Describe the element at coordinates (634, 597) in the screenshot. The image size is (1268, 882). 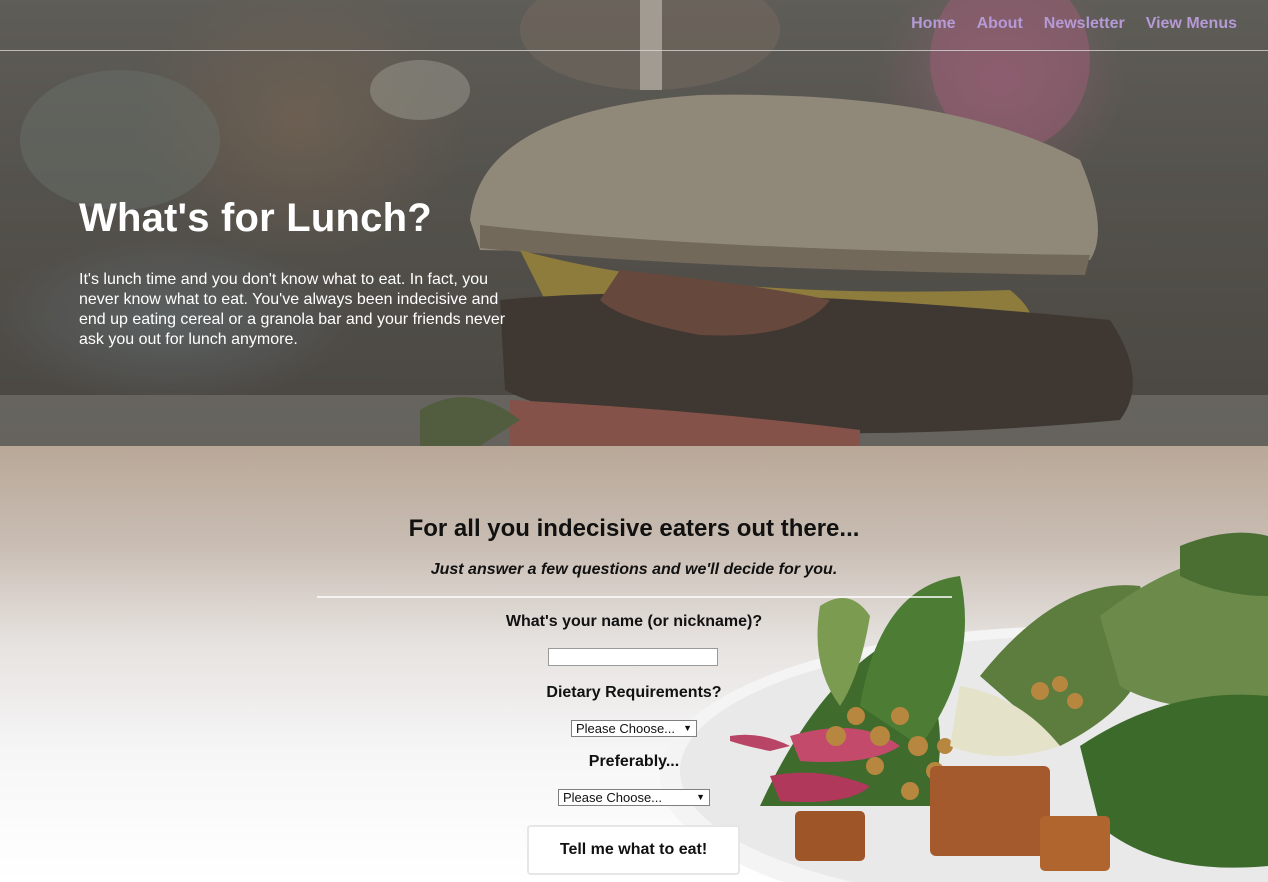
I see `divider` at that location.